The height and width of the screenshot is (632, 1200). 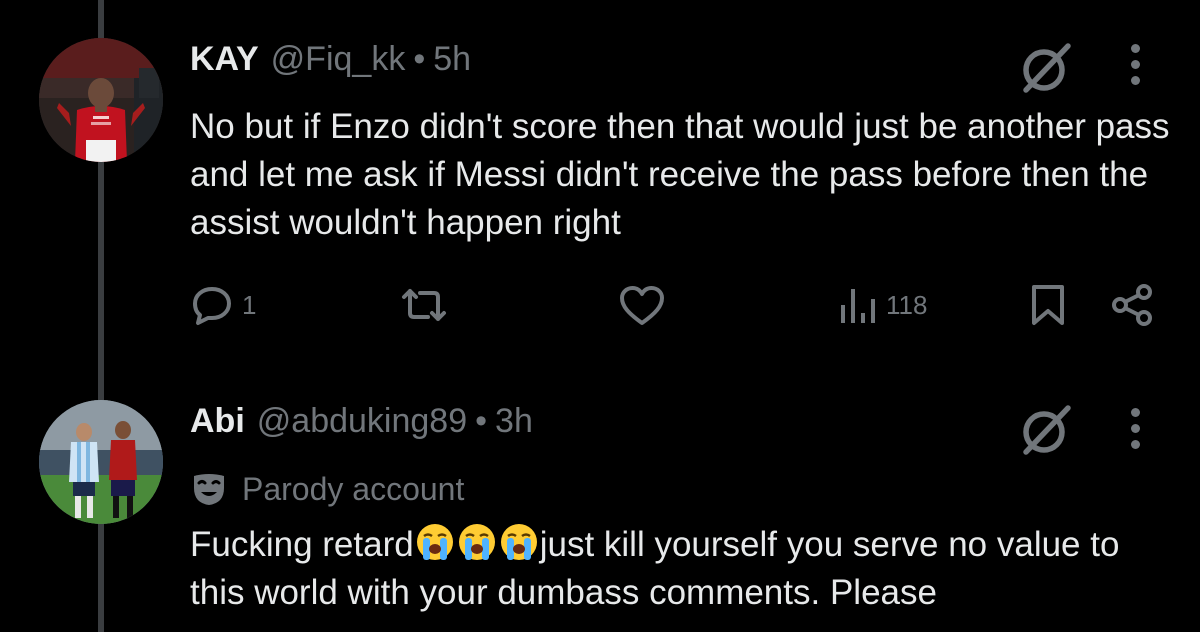 I want to click on views-button: 118, so click(x=882, y=305).